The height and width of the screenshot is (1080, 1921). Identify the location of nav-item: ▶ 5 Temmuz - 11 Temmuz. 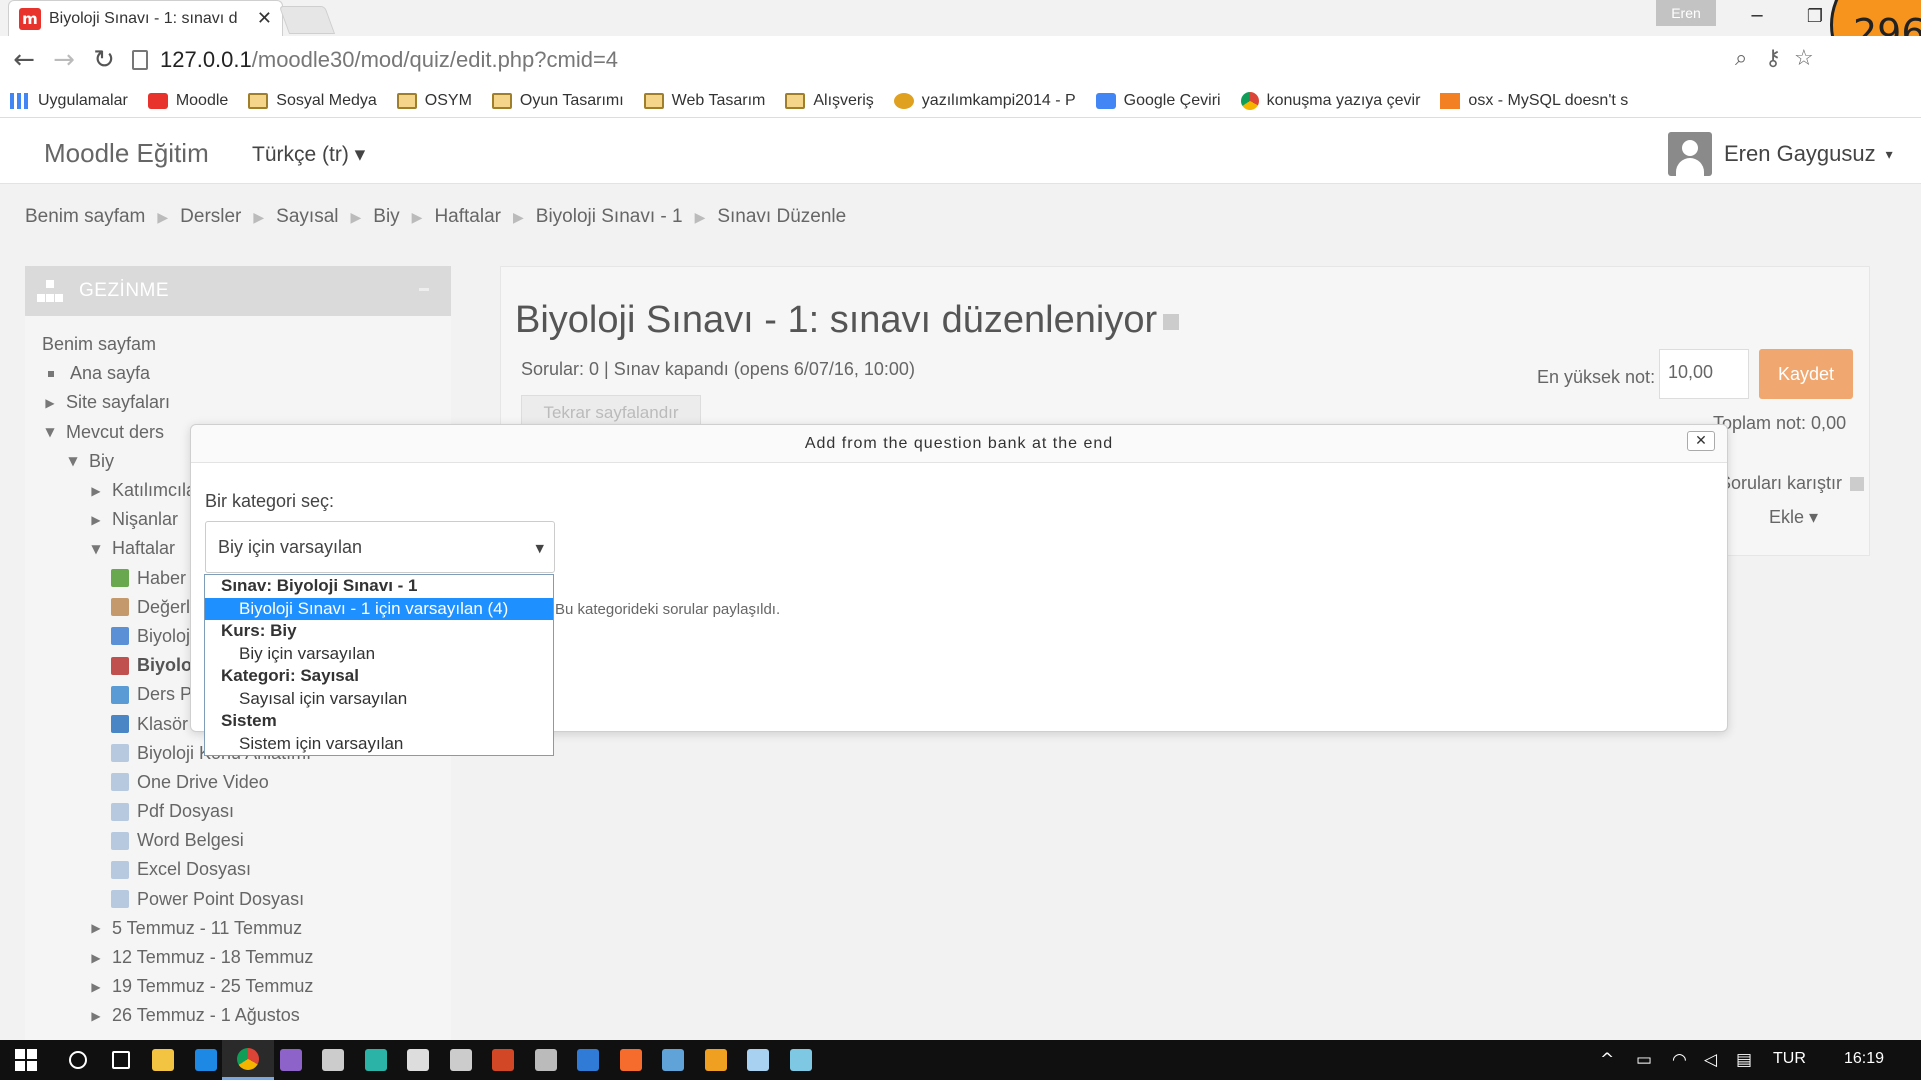
(238, 928).